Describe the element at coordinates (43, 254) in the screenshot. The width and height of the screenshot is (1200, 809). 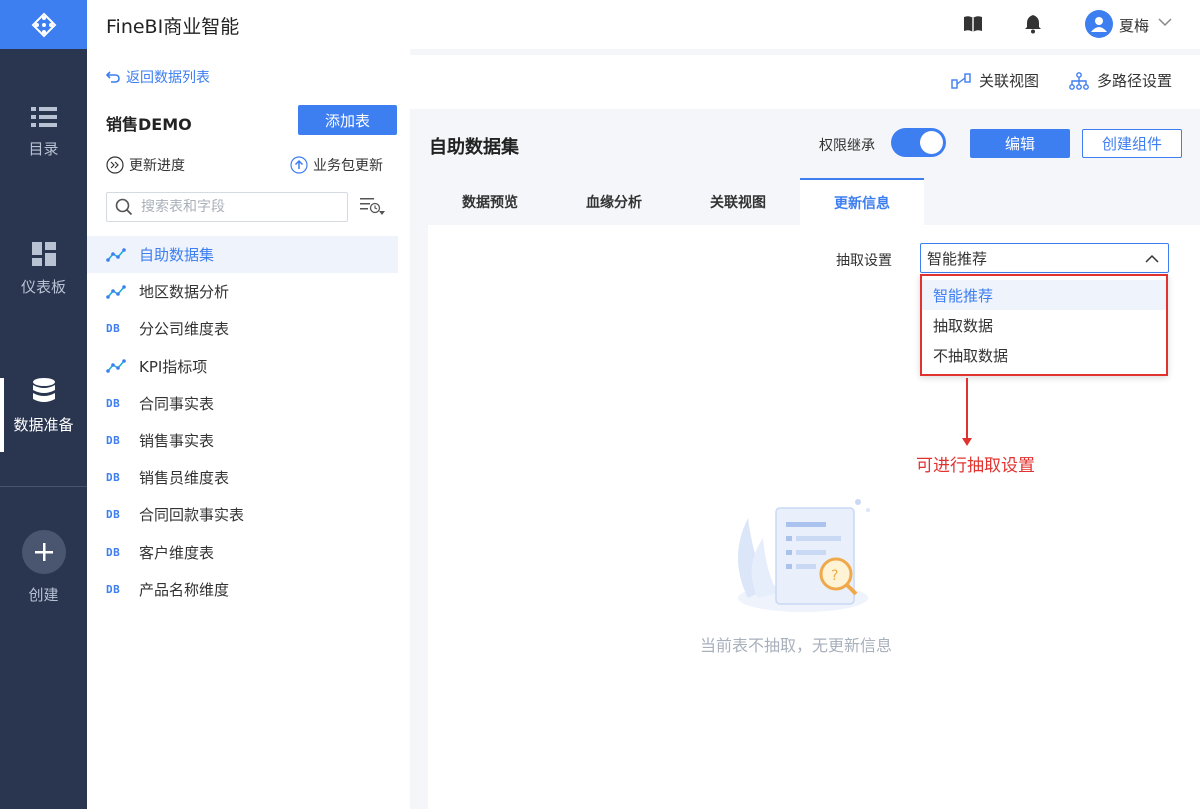
I see `dashboard-icon` at that location.